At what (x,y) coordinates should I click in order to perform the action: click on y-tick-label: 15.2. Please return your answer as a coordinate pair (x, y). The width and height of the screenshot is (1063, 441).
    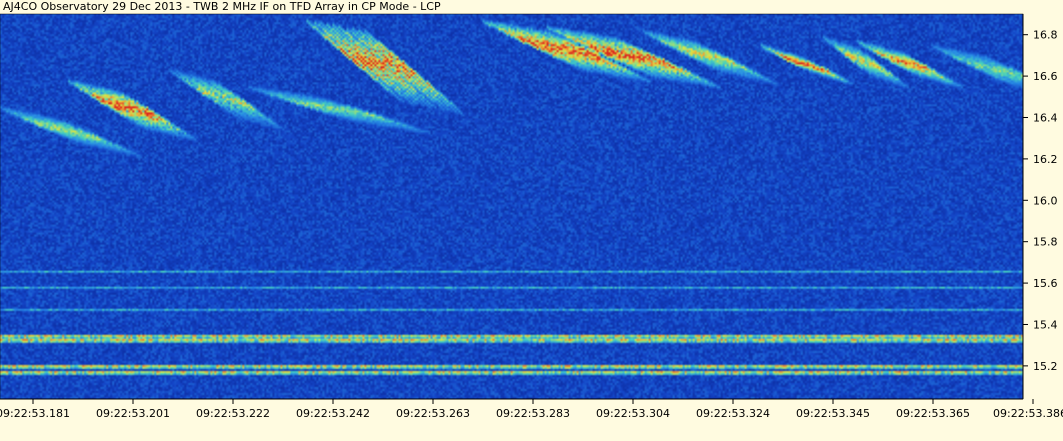
    Looking at the image, I should click on (1045, 366).